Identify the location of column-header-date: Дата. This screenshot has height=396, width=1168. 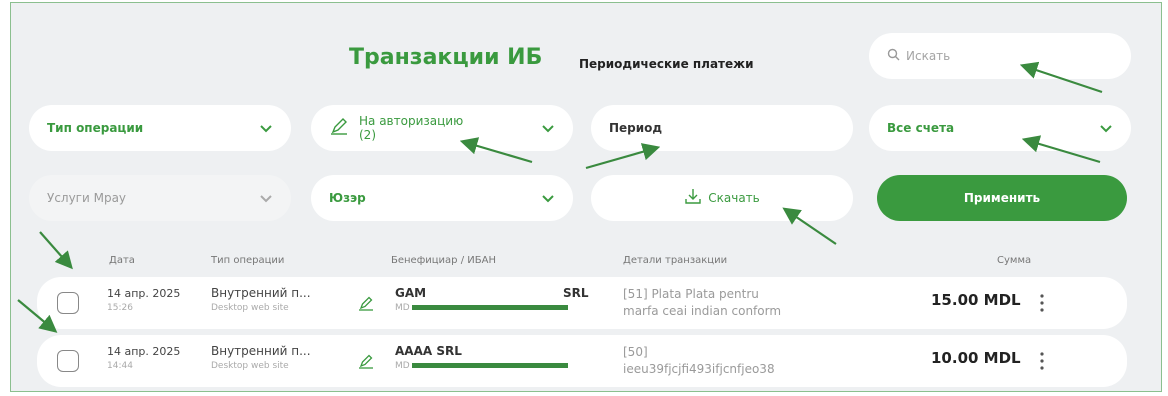
(122, 260).